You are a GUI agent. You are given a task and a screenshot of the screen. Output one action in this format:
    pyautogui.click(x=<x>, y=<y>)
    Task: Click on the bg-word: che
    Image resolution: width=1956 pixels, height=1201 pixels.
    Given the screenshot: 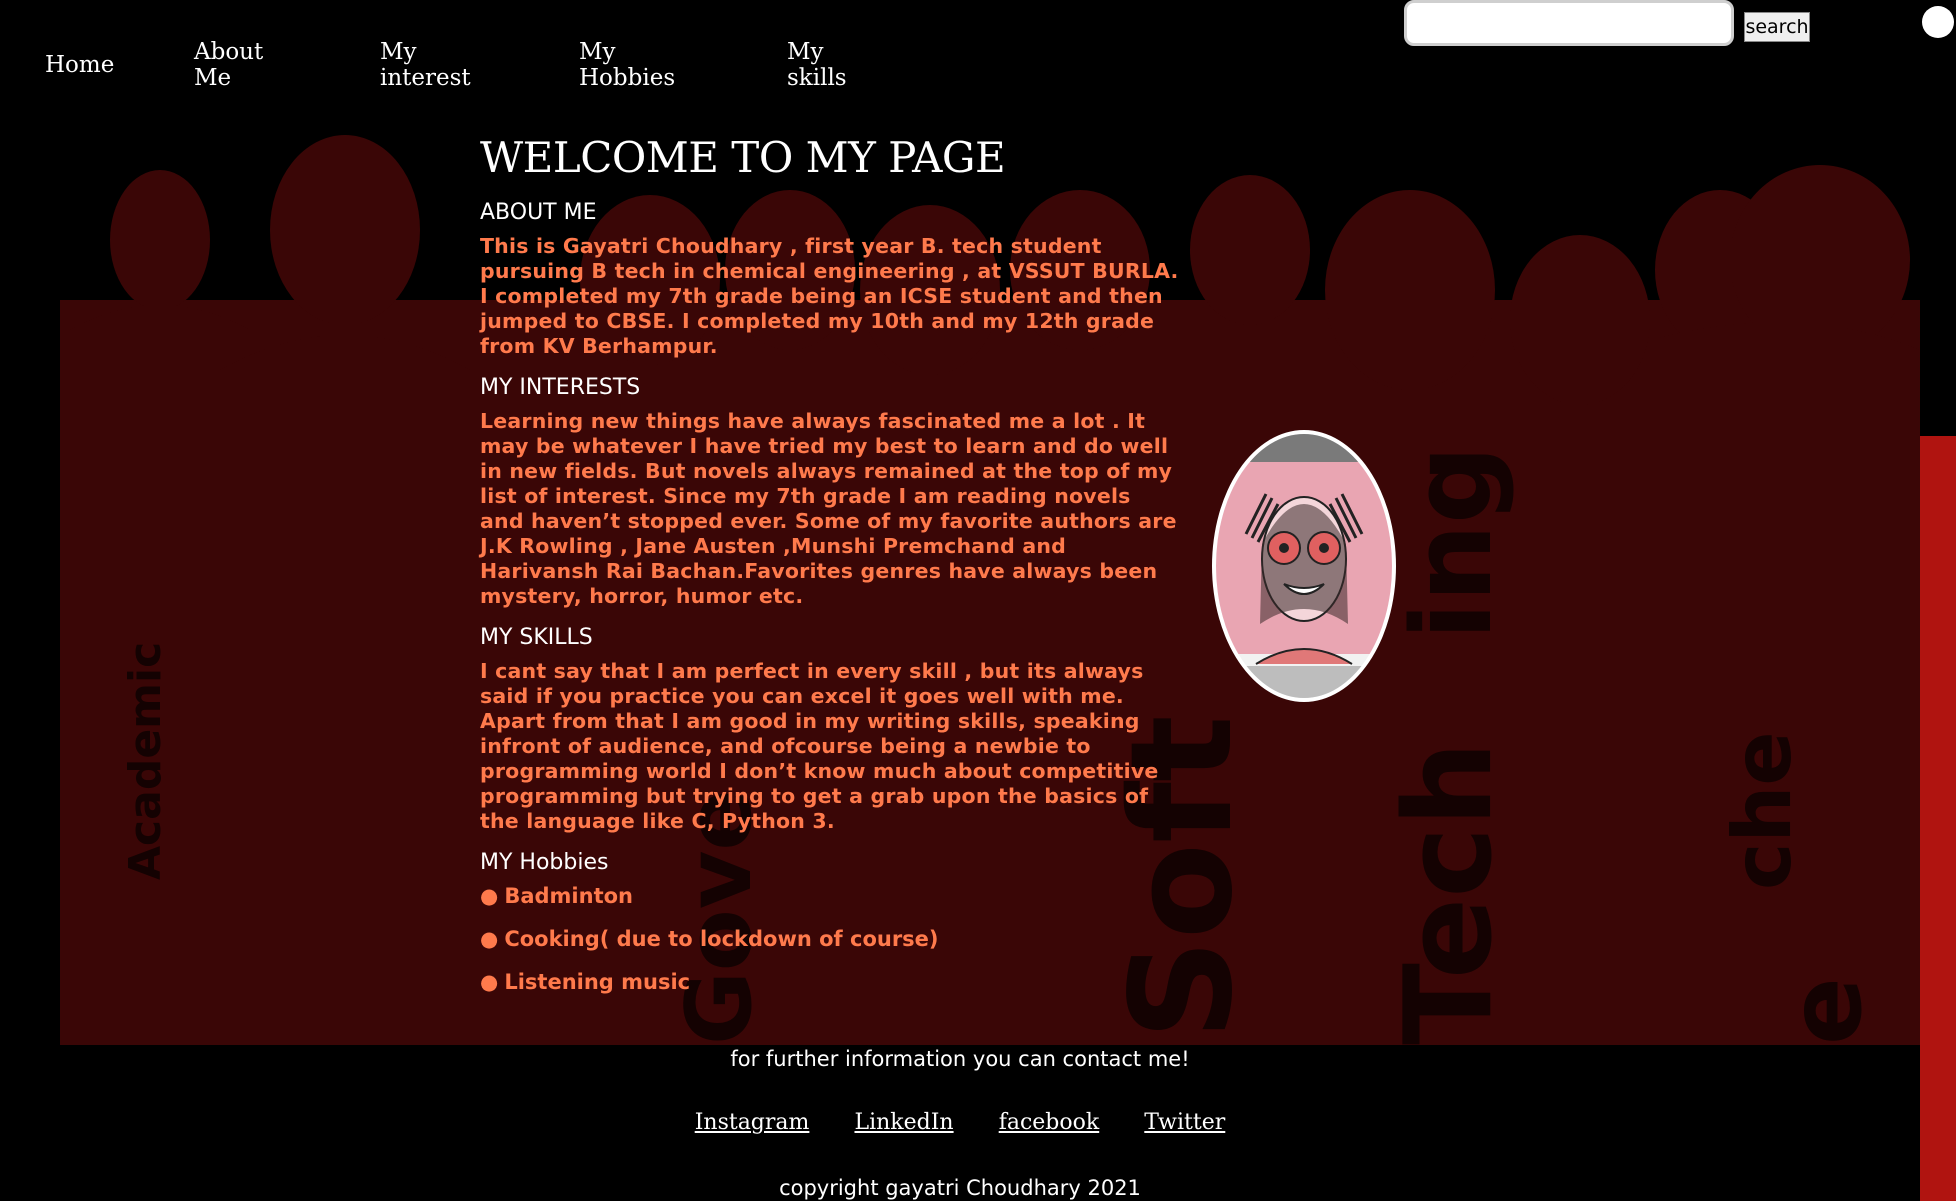 What is the action you would take?
    pyautogui.click(x=1762, y=810)
    